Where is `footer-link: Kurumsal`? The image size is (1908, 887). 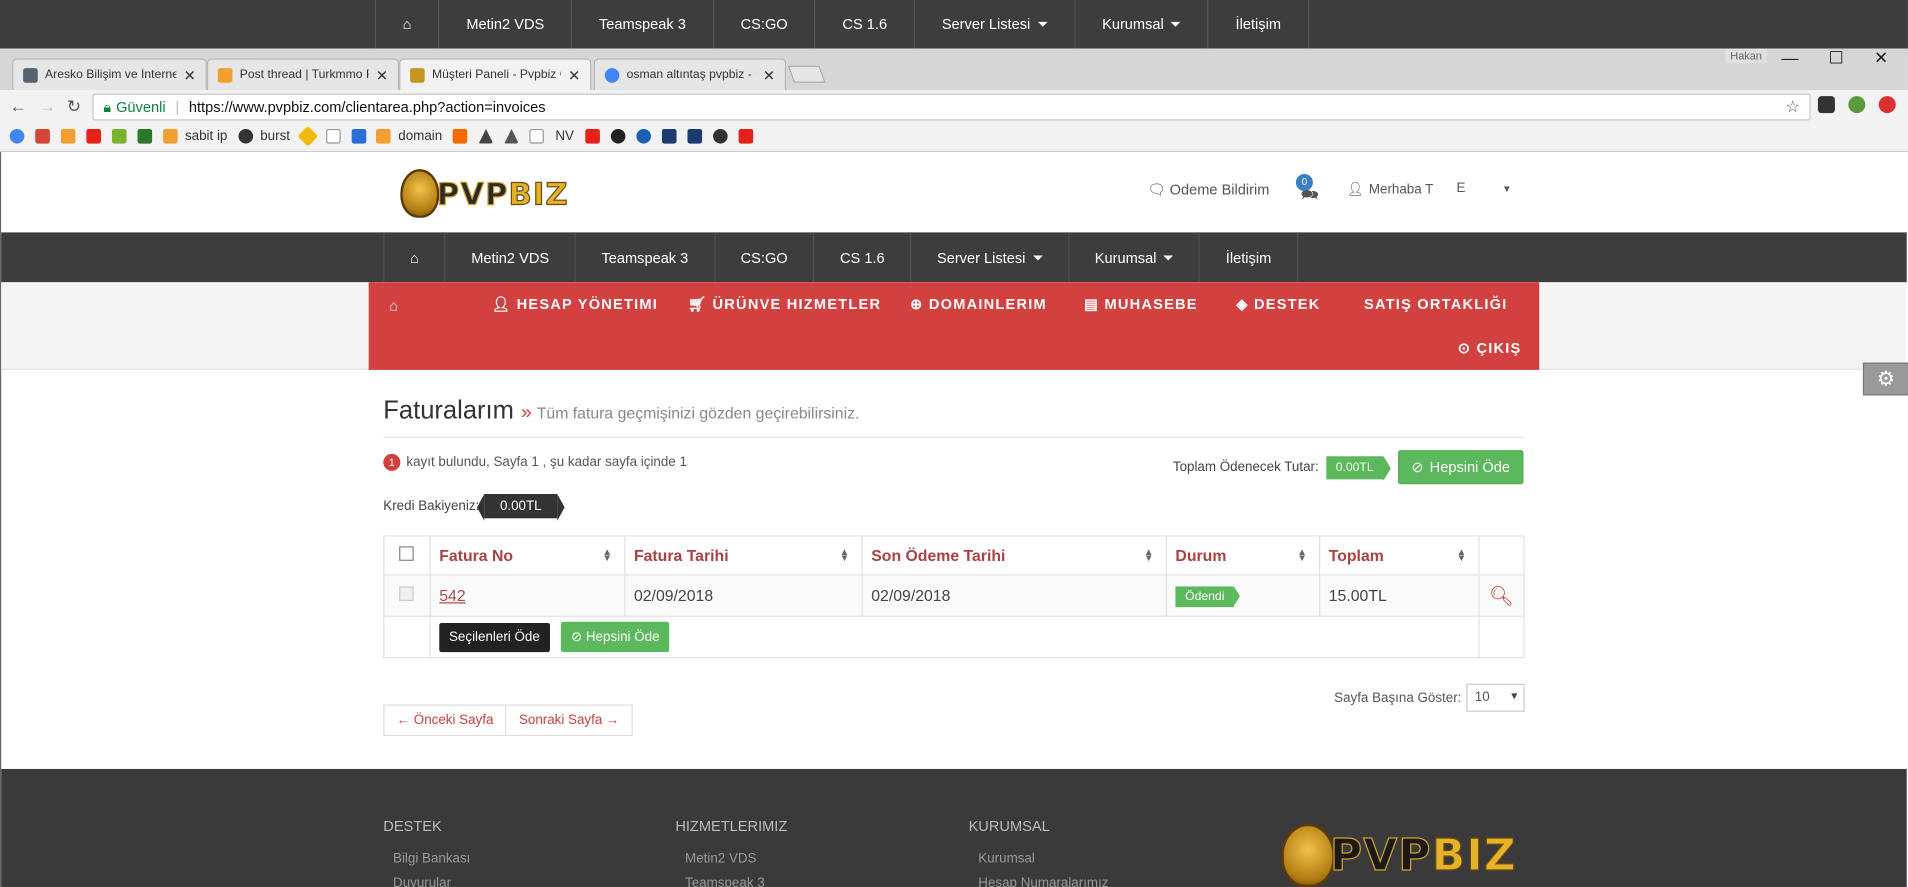
footer-link: Kurumsal is located at coordinates (1043, 859).